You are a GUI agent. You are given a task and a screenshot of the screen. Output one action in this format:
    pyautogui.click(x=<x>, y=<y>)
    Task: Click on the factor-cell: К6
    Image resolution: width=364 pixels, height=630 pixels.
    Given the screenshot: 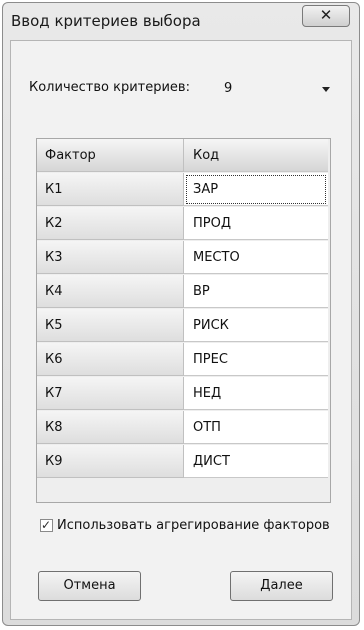 What is the action you would take?
    pyautogui.click(x=110, y=359)
    